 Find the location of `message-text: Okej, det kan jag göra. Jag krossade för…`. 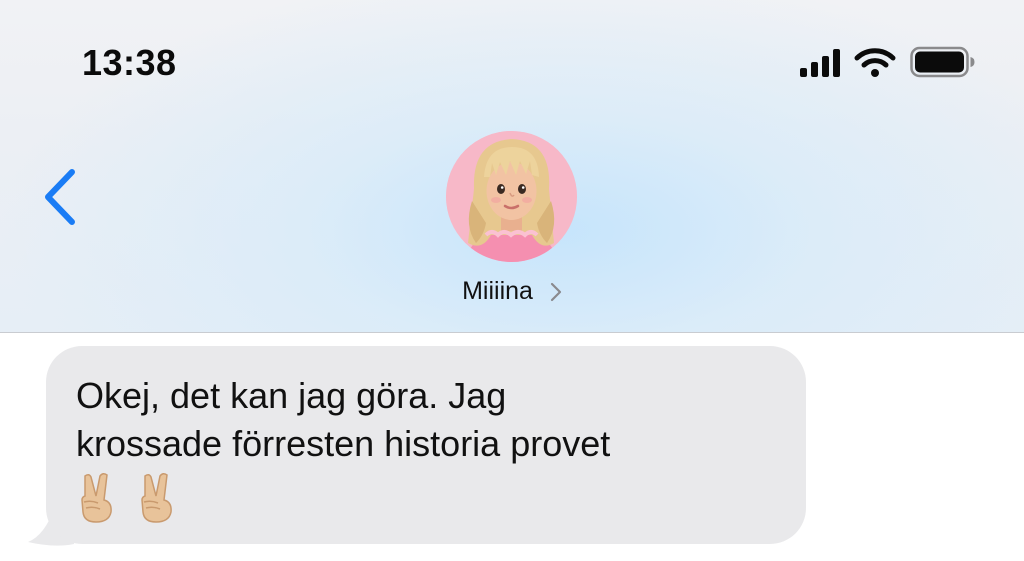

message-text: Okej, det kan jag göra. Jag krossade för… is located at coordinates (426, 420).